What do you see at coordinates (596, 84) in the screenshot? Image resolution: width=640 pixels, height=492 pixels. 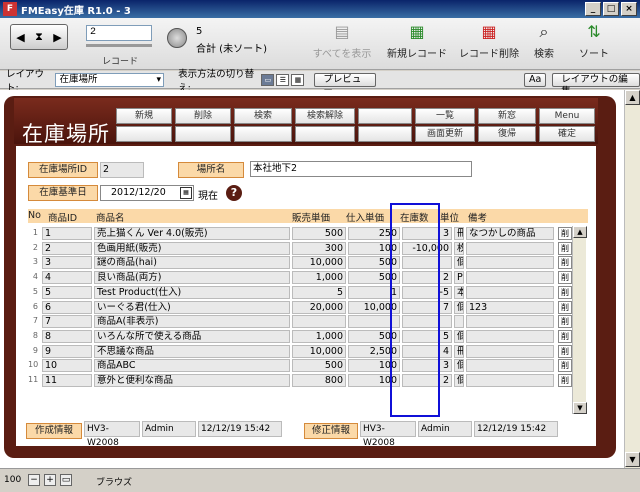 I see `edit-layout-button: レイアウトの編集` at bounding box center [596, 84].